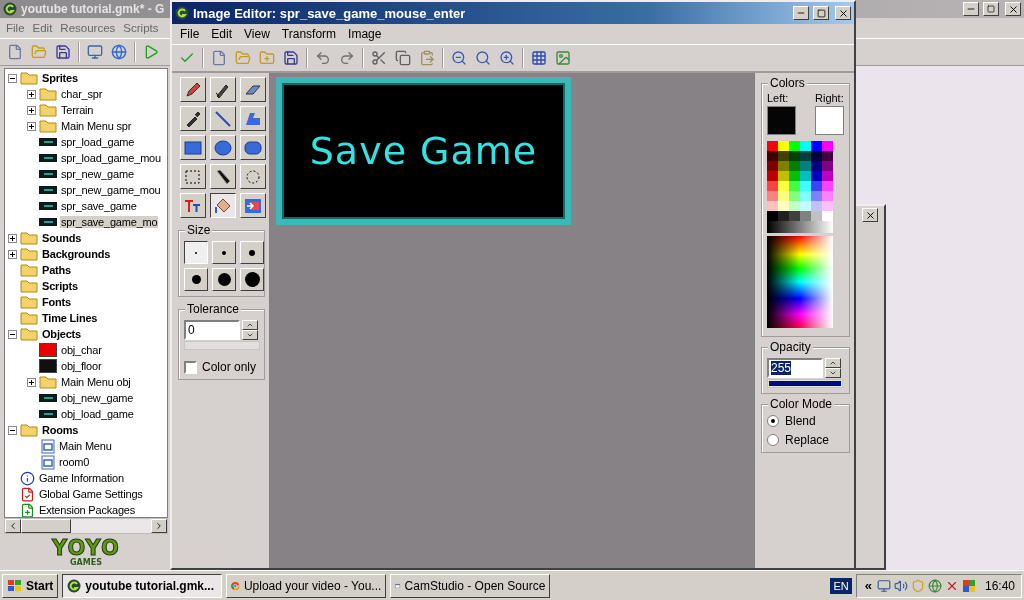 This screenshot has height=600, width=1024. Describe the element at coordinates (470, 585) in the screenshot. I see `taskbar-button: CamStudio - Open Source` at that location.